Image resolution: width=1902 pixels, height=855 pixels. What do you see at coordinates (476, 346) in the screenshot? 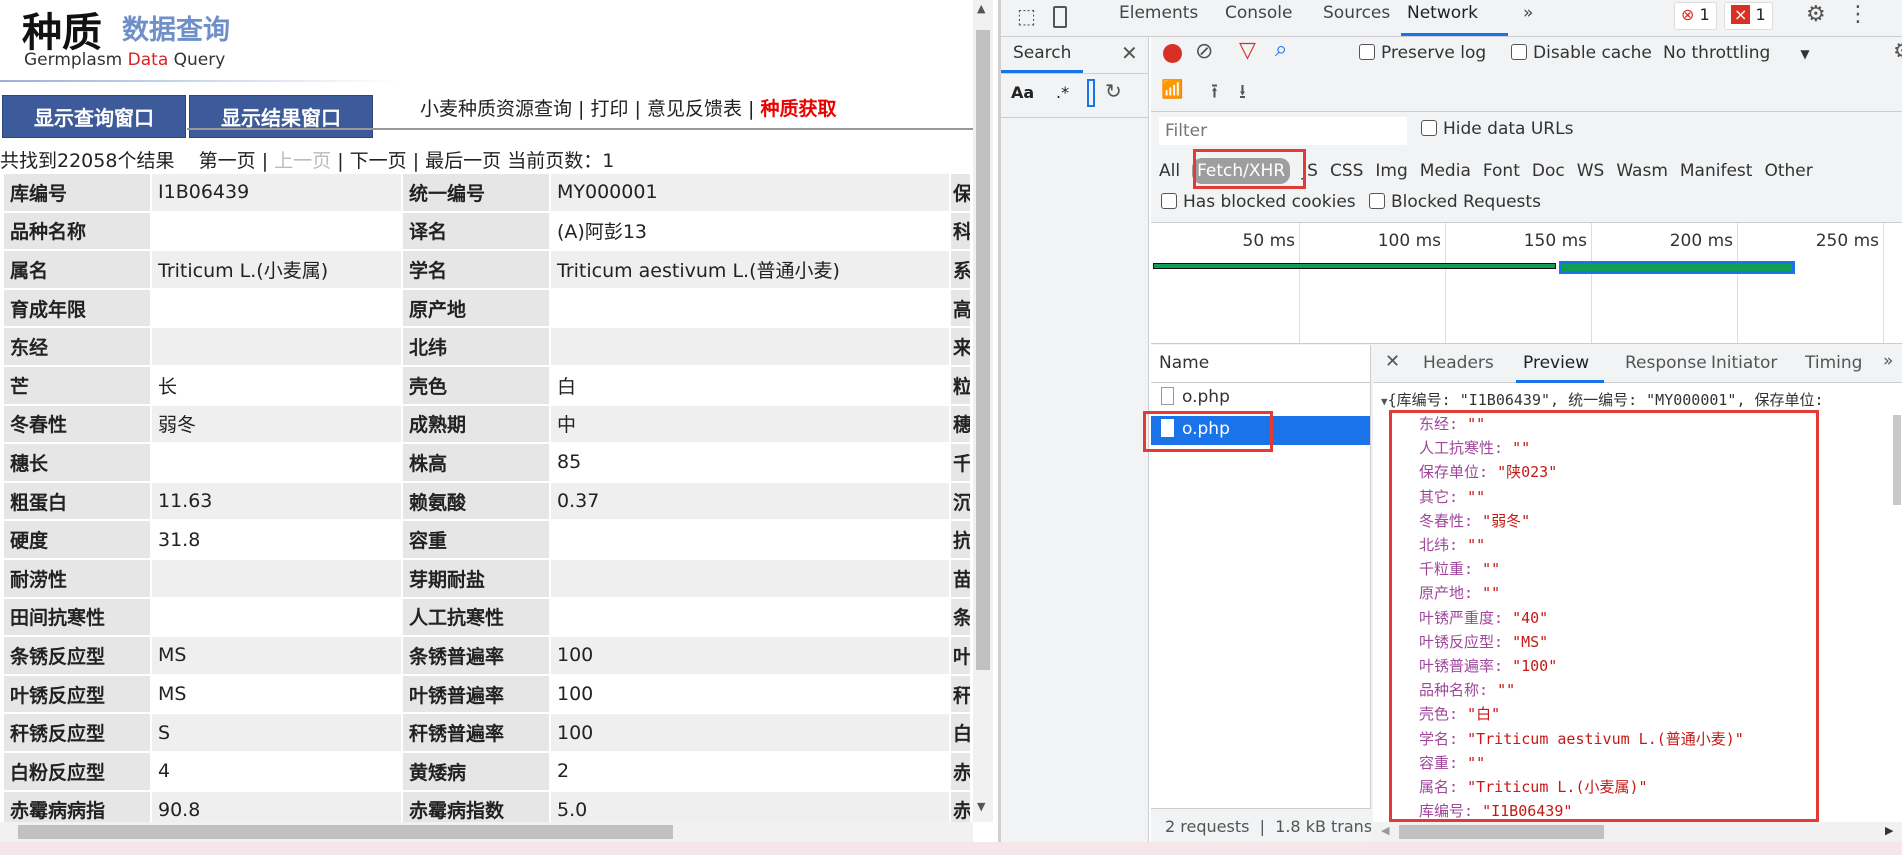
I see `field-label: 北纬` at bounding box center [476, 346].